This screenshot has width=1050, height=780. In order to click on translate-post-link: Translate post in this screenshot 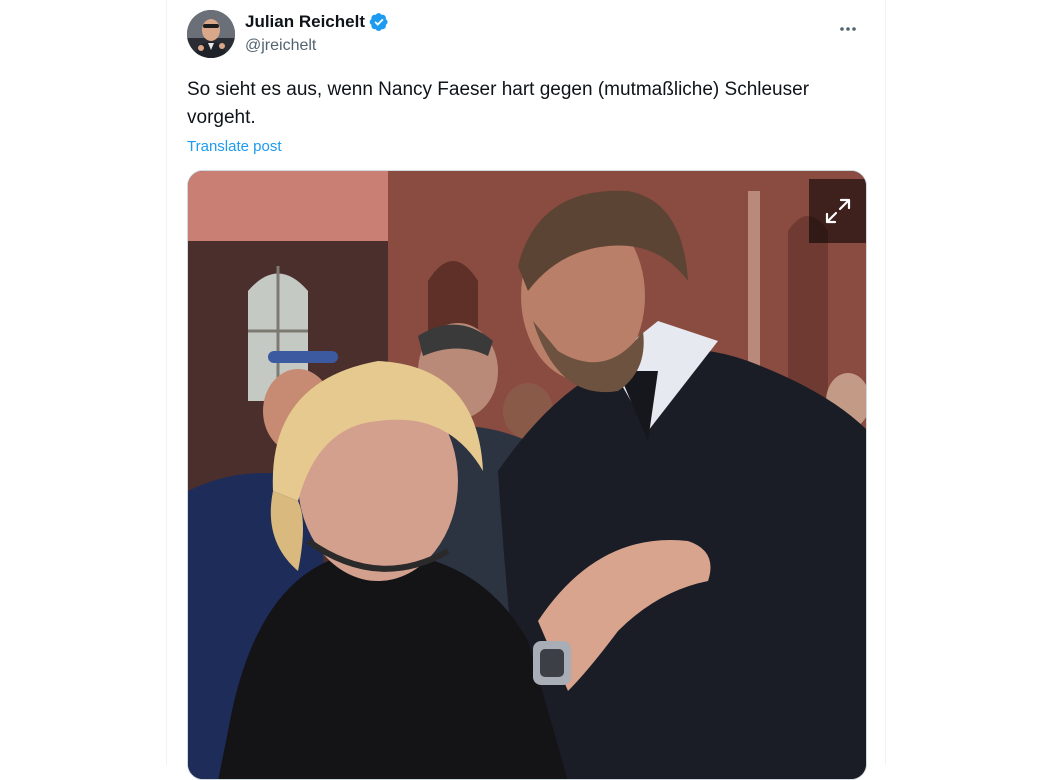, I will do `click(234, 146)`.